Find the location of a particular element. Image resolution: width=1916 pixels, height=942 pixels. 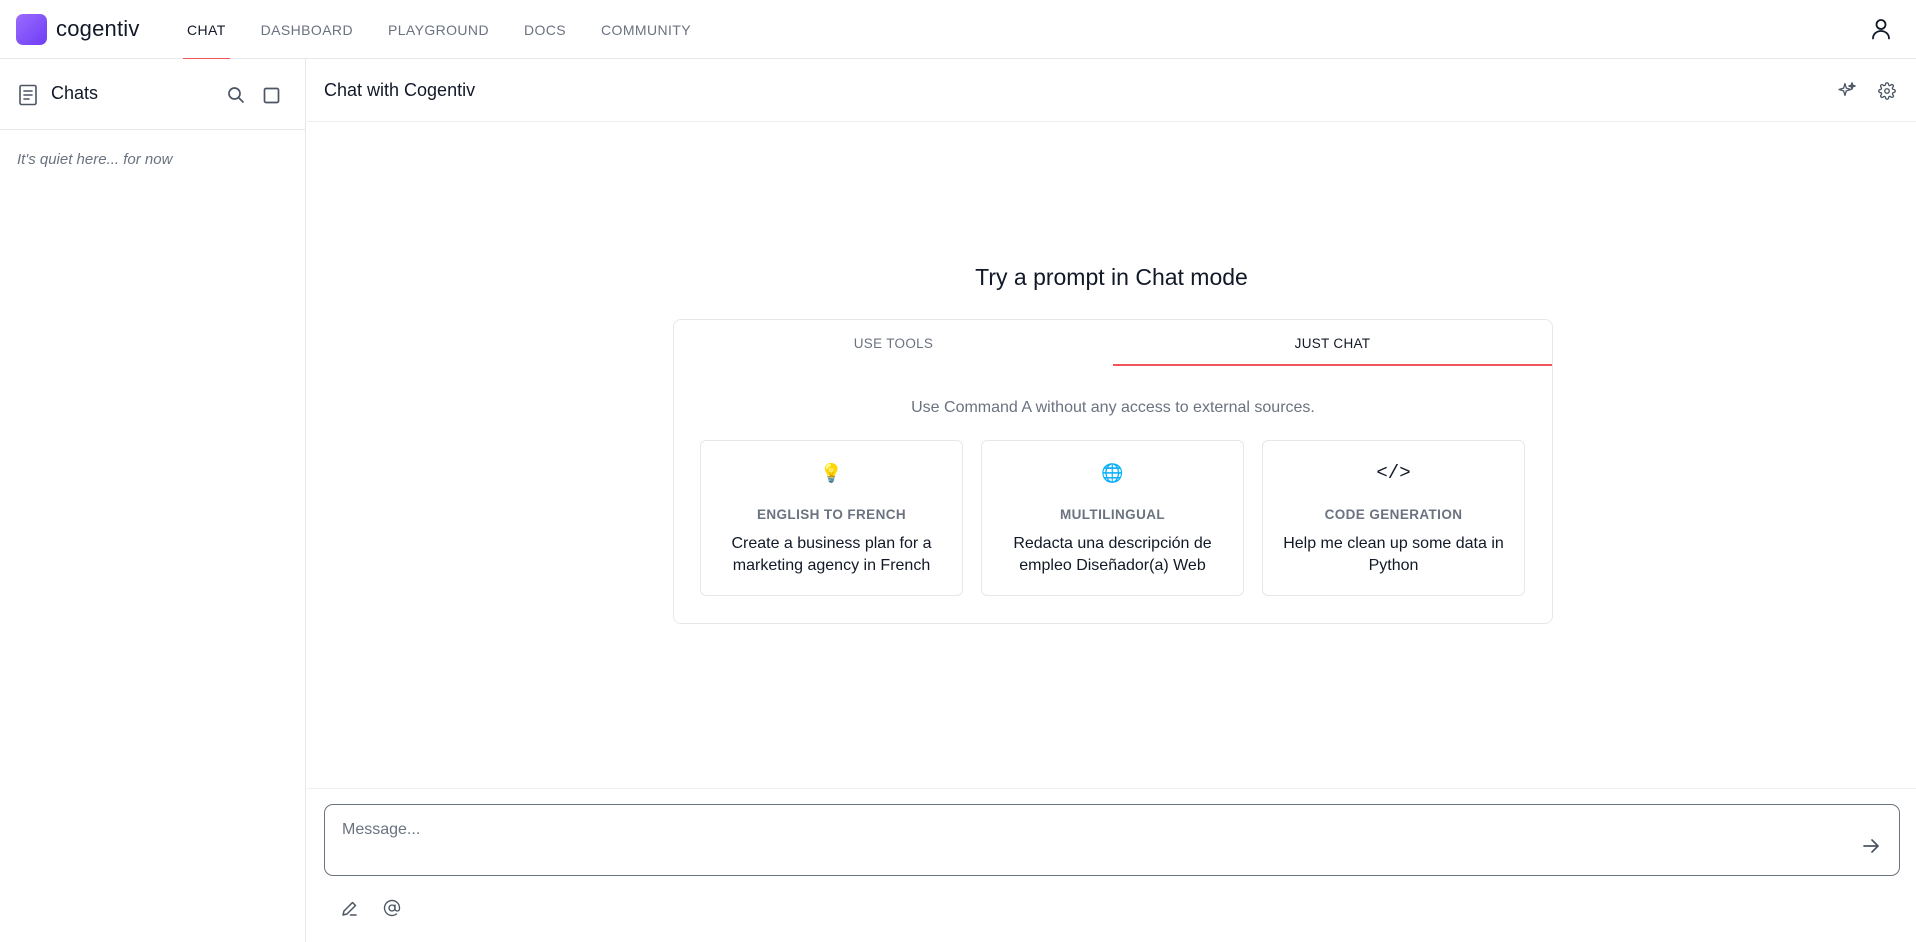

nav-playground: PLAYGROUND is located at coordinates (438, 29).